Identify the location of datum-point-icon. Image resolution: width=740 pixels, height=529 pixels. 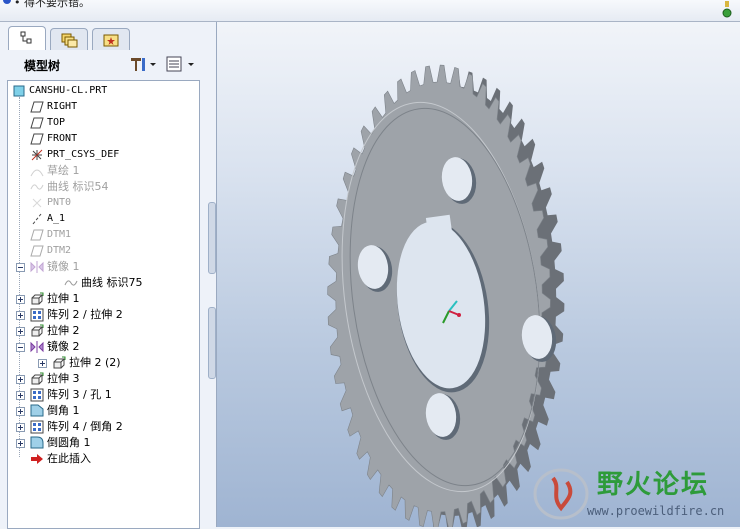
(37, 203).